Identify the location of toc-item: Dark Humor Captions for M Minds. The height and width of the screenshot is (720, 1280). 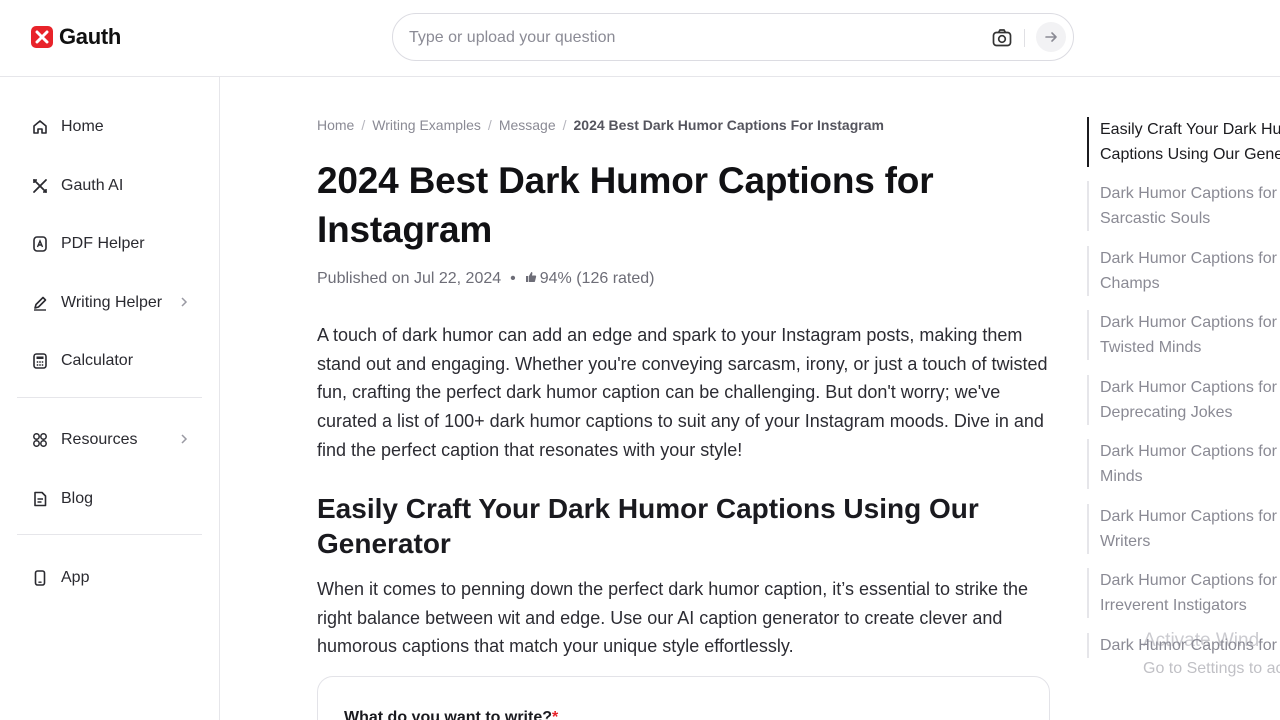
(1183, 464).